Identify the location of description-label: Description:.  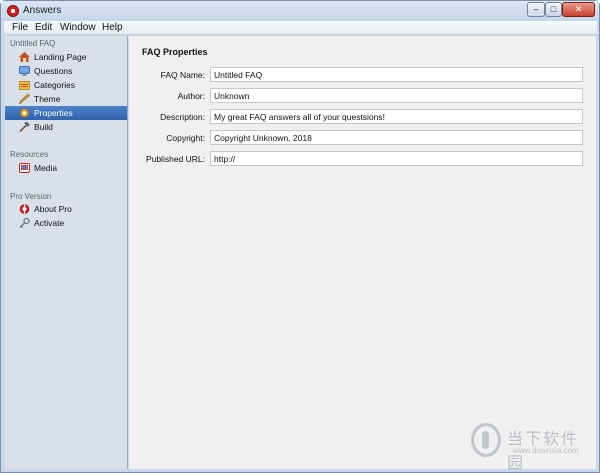
(182, 117).